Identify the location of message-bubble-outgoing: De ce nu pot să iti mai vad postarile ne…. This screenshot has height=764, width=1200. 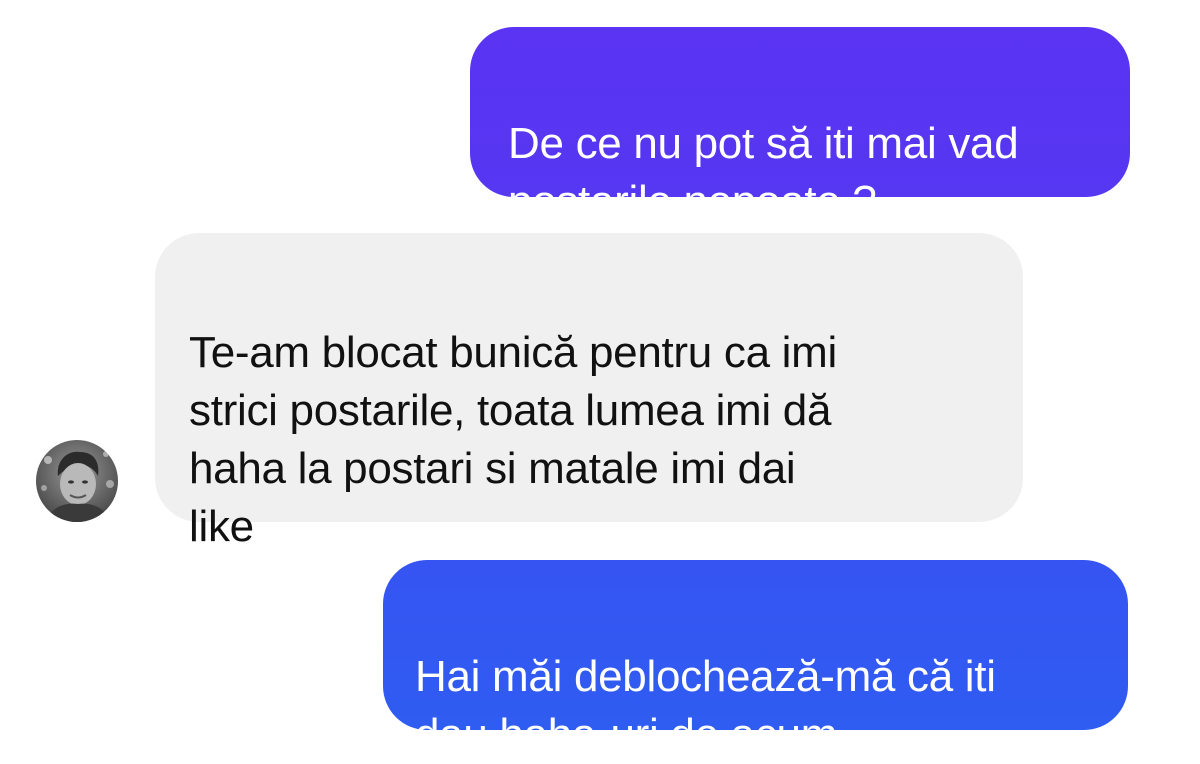
(800, 126).